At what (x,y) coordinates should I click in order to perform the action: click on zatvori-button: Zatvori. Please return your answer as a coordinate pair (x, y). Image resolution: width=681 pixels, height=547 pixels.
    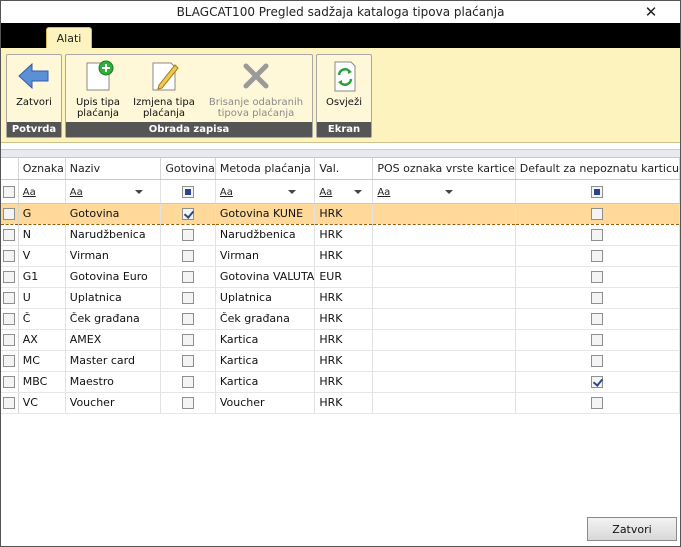
    Looking at the image, I should click on (632, 529).